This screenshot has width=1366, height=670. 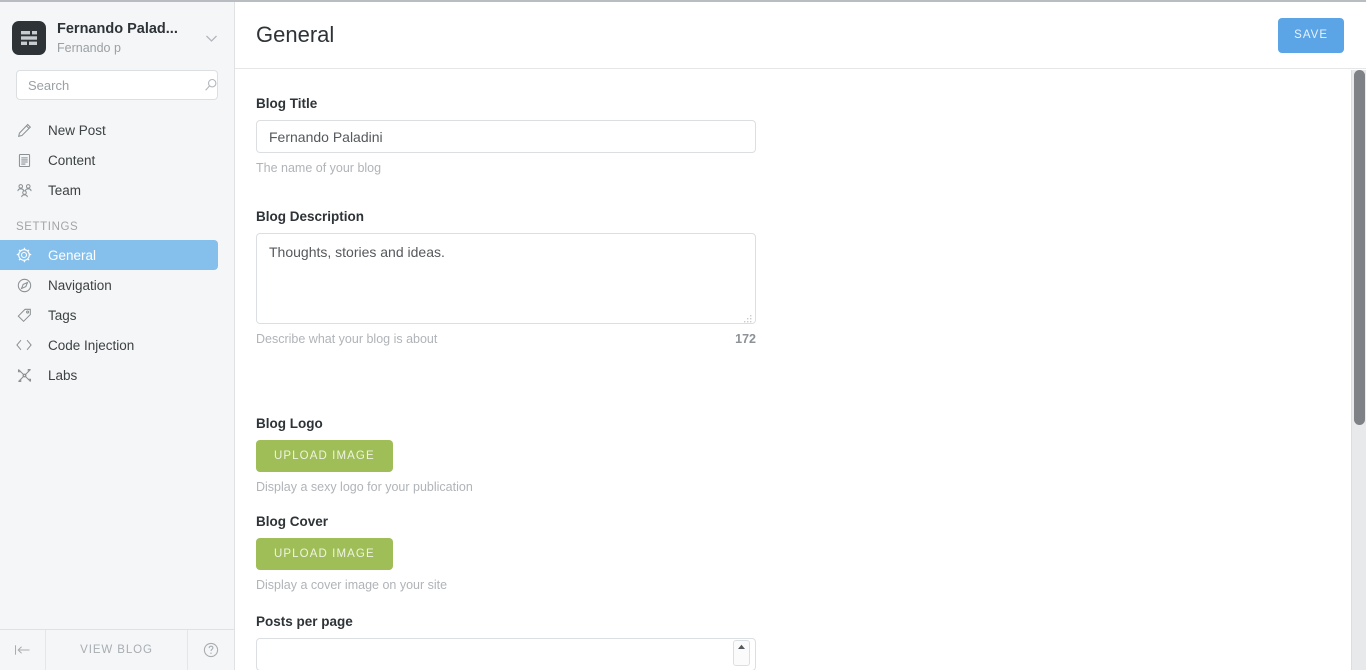 What do you see at coordinates (24, 315) in the screenshot?
I see `tag-icon` at bounding box center [24, 315].